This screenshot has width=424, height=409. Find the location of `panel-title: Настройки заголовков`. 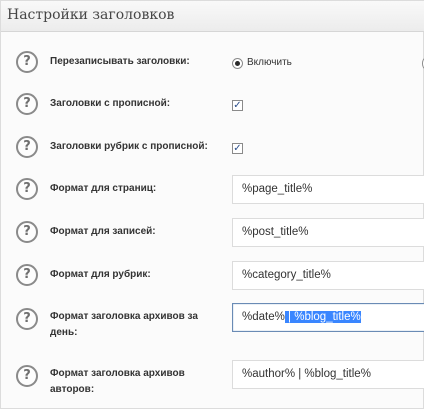

panel-title: Настройки заголовков is located at coordinates (91, 15).